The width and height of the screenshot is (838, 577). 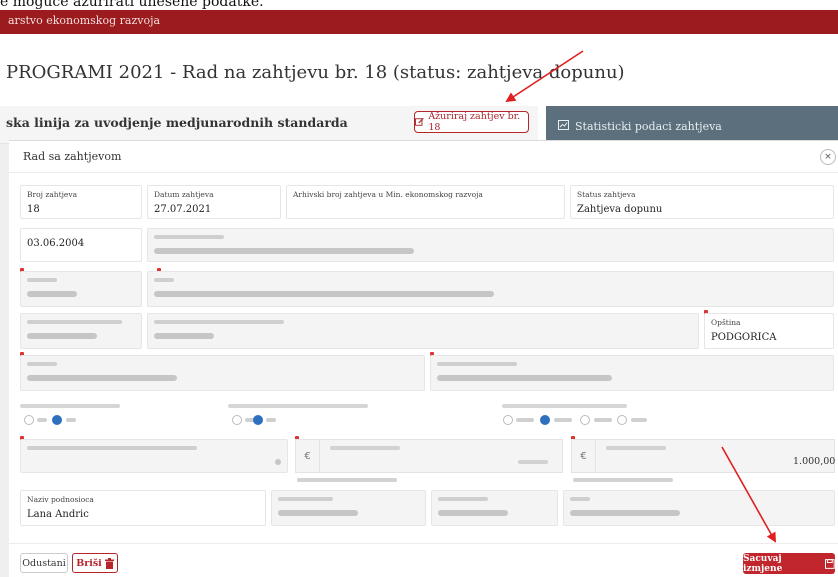 I want to click on opstina-label: Opština, so click(x=726, y=322).